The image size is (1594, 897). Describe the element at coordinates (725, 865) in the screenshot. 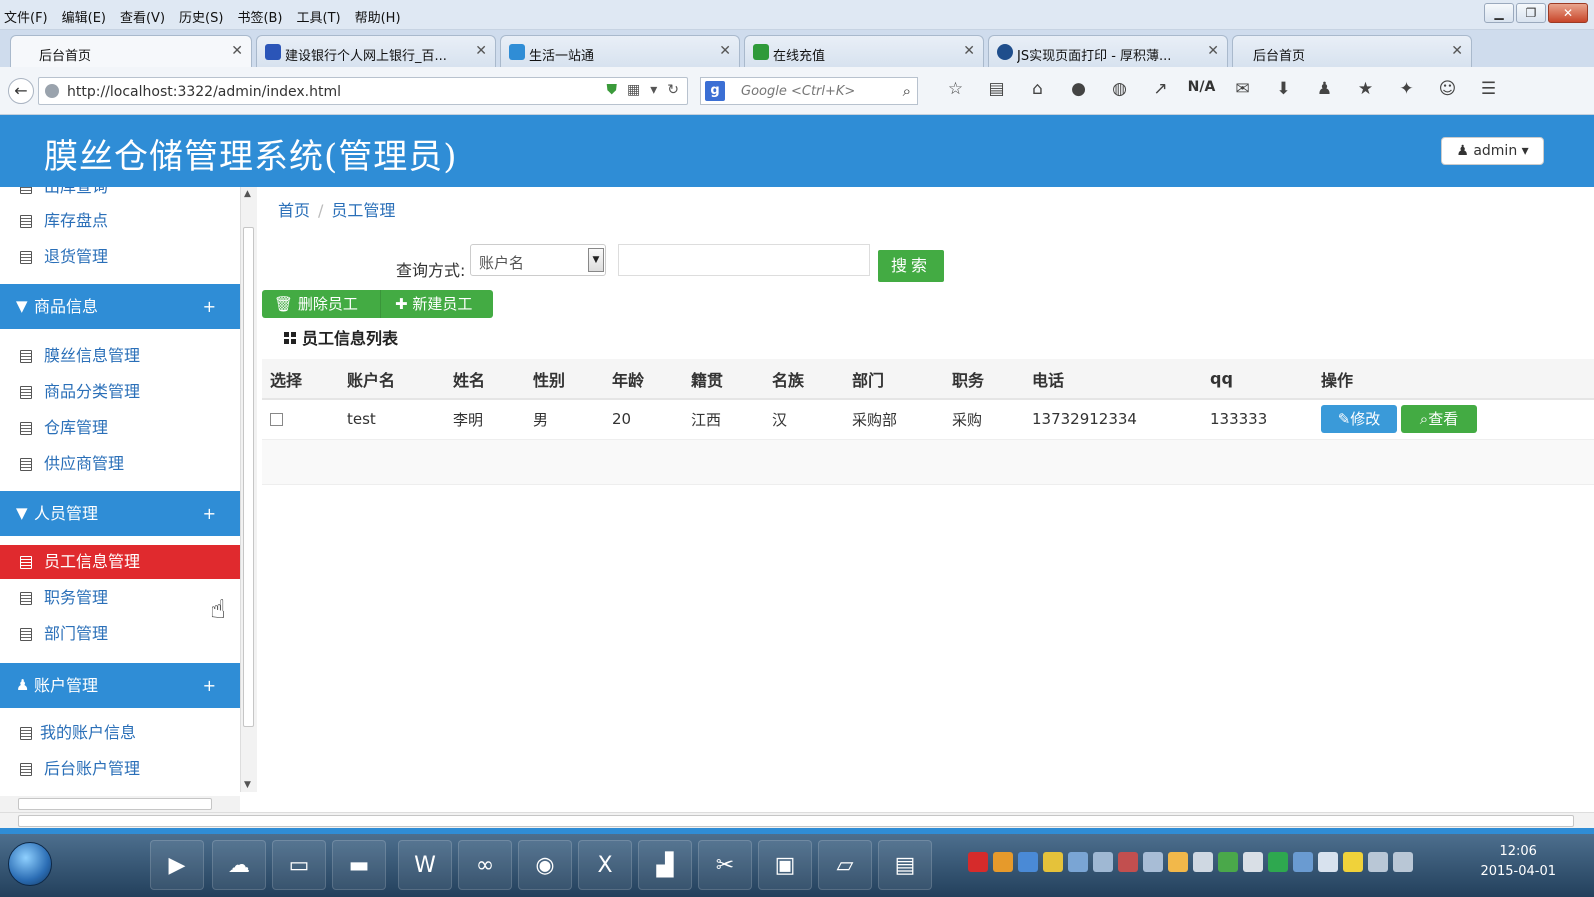

I see `tools-icon: ✂` at that location.